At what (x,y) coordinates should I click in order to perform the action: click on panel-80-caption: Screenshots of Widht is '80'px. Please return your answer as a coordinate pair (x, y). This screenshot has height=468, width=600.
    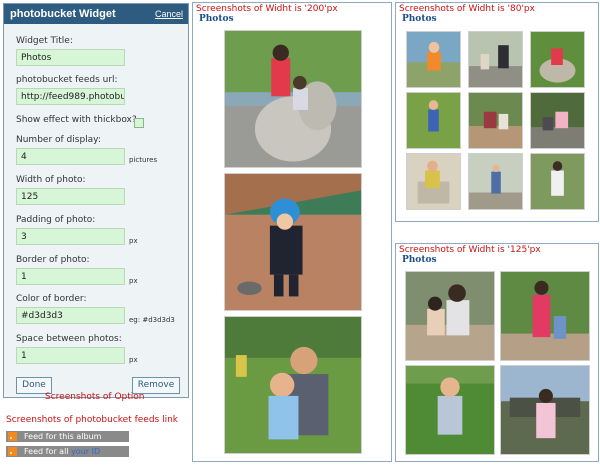
    Looking at the image, I should click on (467, 9).